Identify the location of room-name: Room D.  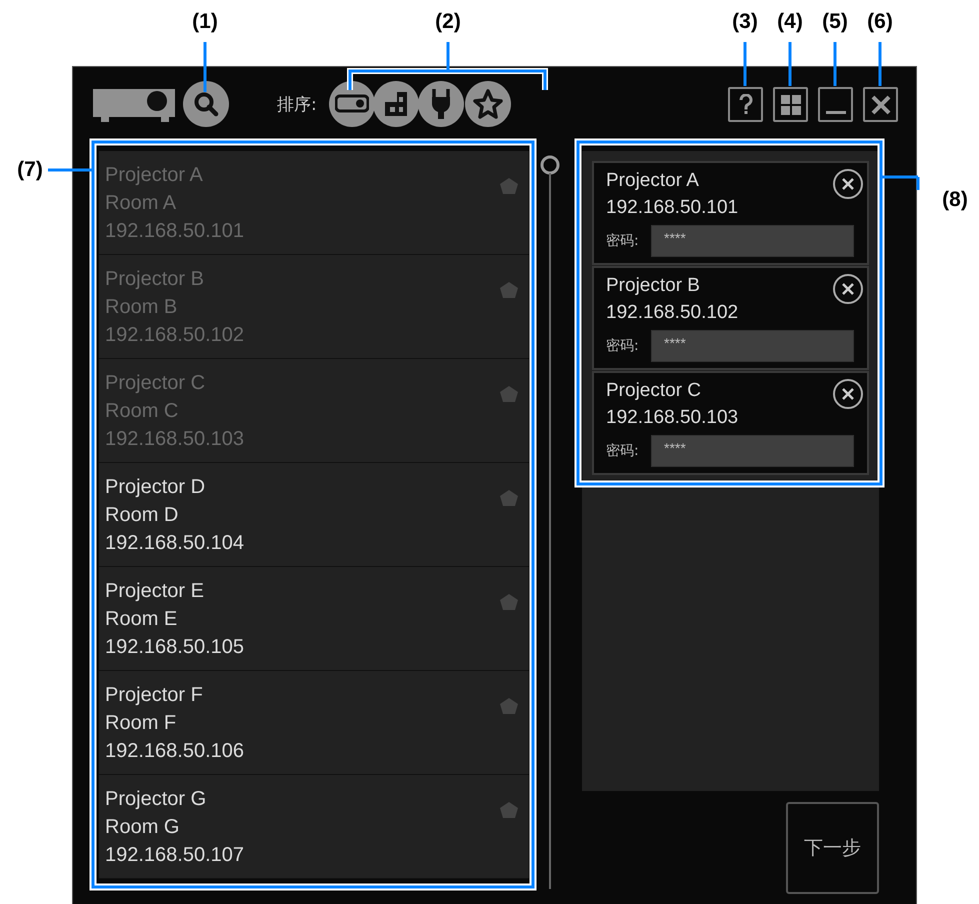
(141, 515).